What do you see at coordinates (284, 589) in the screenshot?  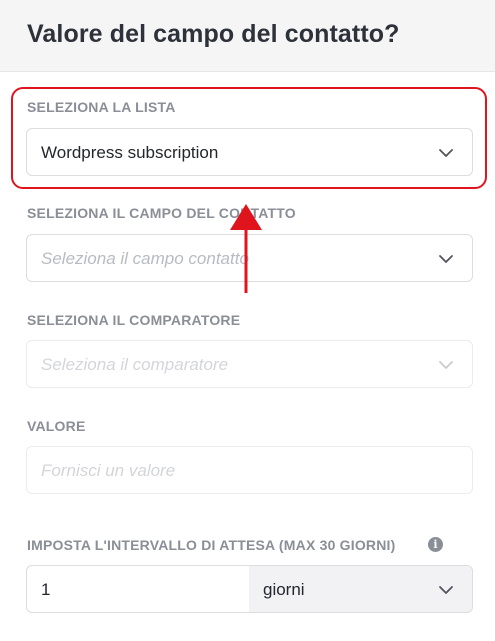 I see `wait-unit-value: giorni` at bounding box center [284, 589].